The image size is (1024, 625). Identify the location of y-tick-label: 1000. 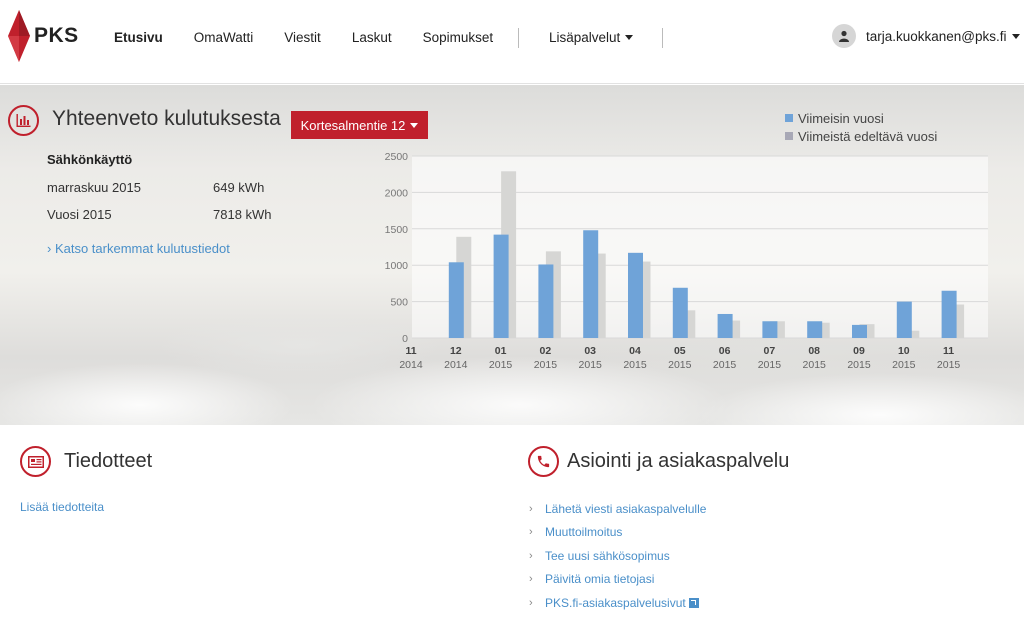
(397, 266).